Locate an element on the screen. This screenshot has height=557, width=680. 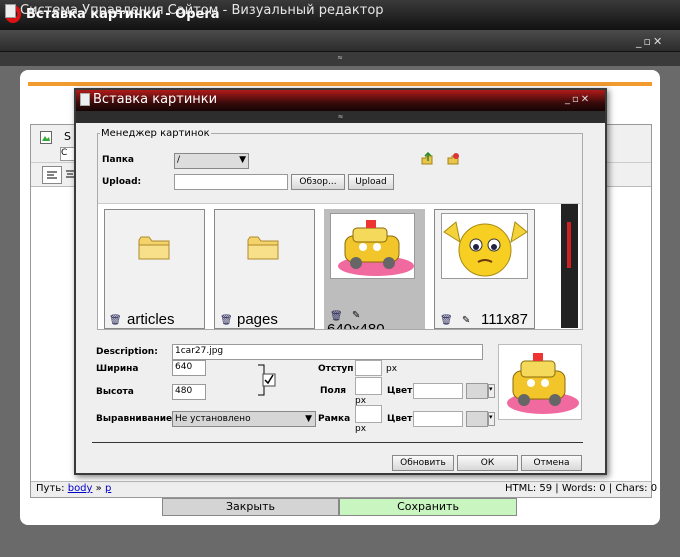
folder-up-icon is located at coordinates (427, 158).